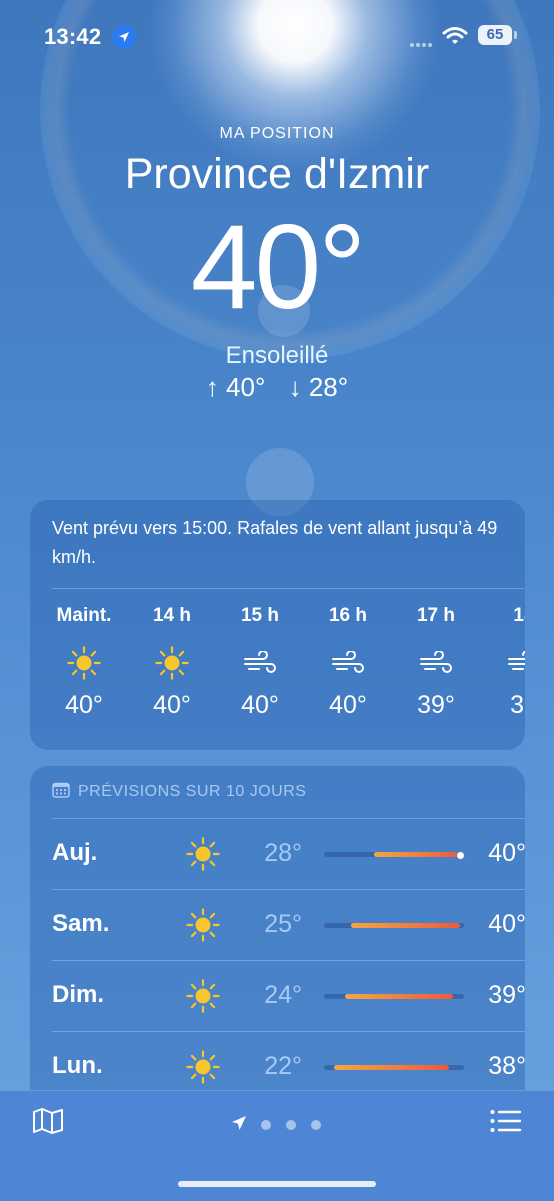  Describe the element at coordinates (515, 35) in the screenshot. I see `battery-tip` at that location.